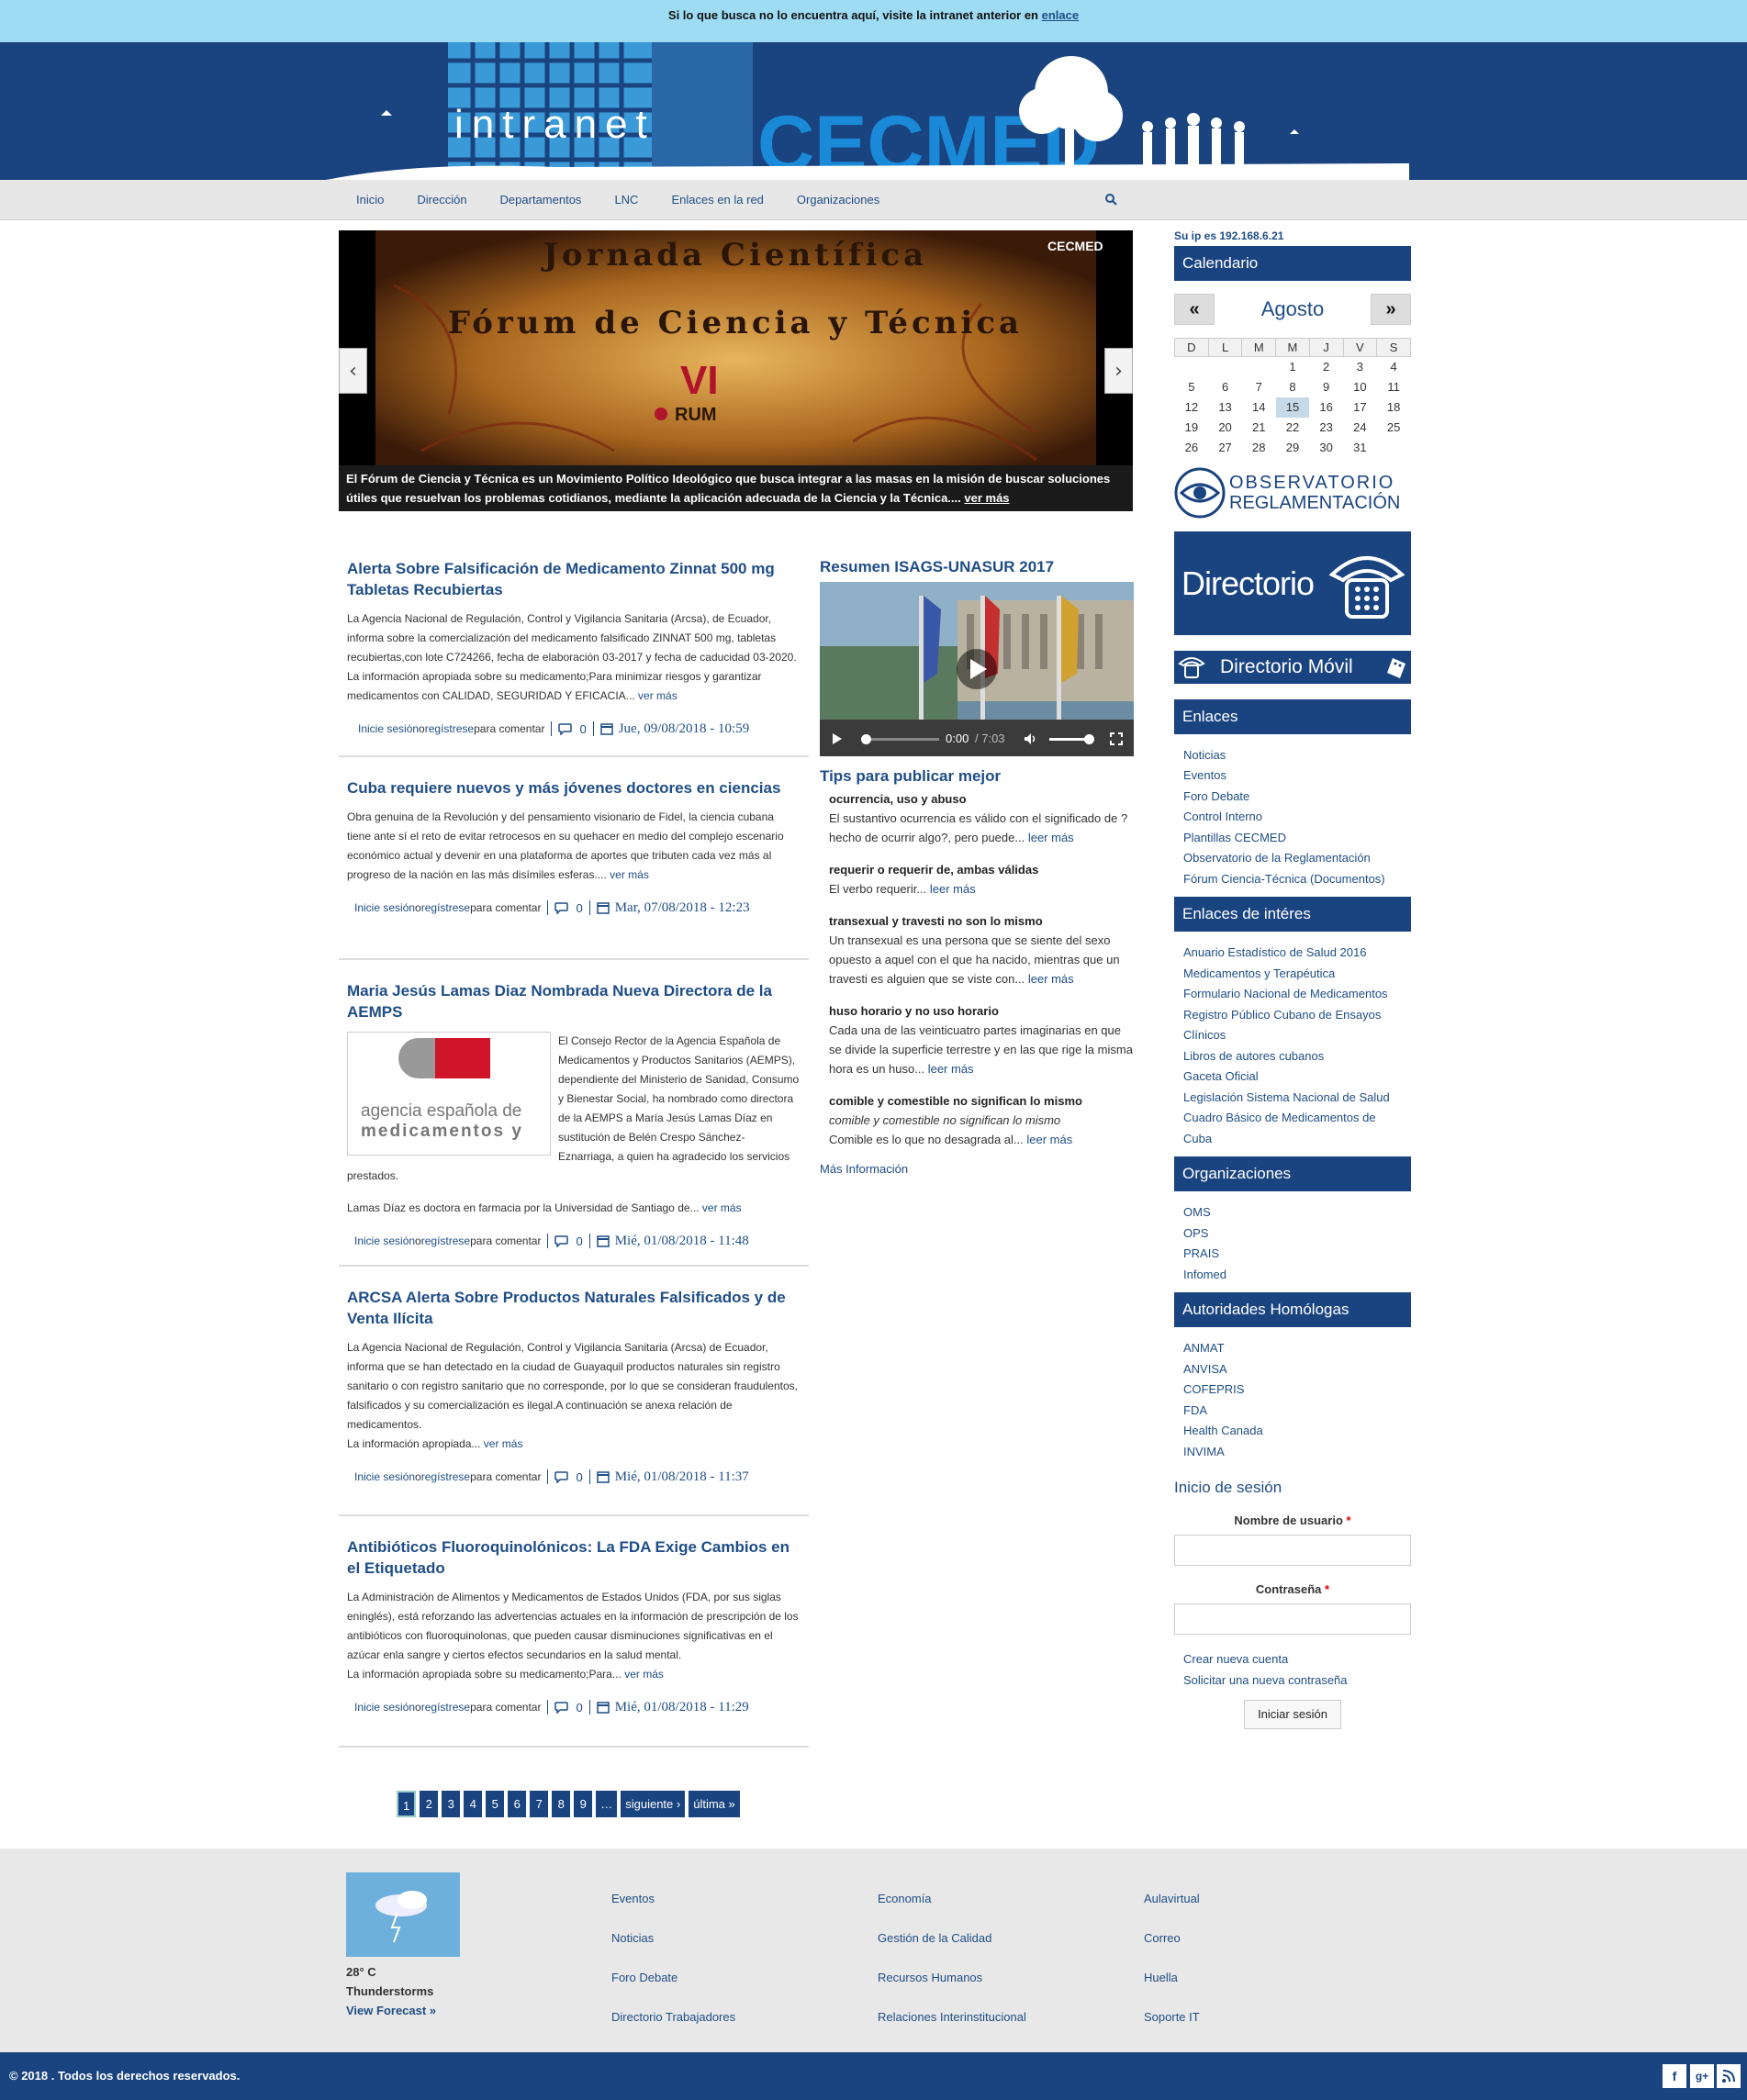  What do you see at coordinates (987, 498) in the screenshot?
I see `slide-more-link: ver más` at bounding box center [987, 498].